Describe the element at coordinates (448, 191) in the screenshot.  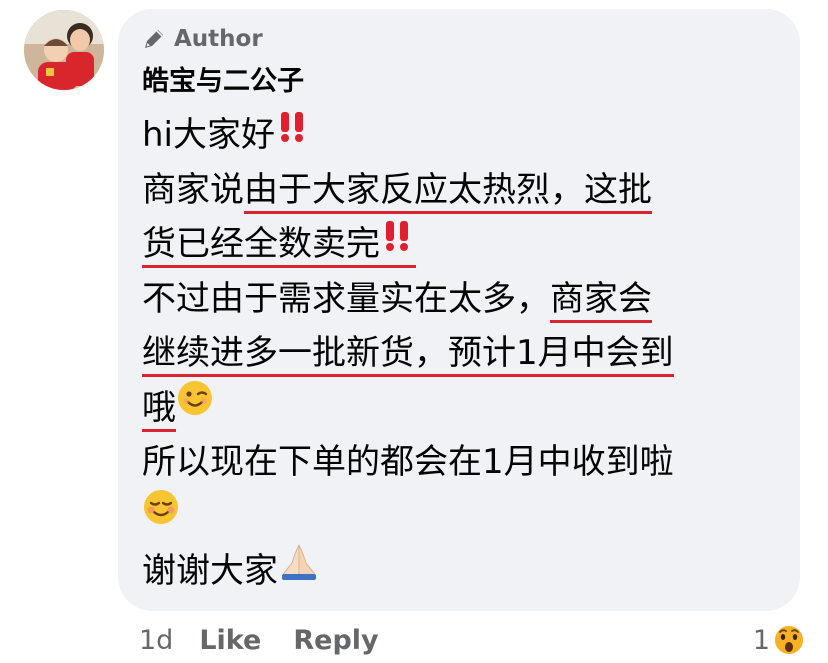
I see `underlined-text: 由于大家反应太热烈，这批` at that location.